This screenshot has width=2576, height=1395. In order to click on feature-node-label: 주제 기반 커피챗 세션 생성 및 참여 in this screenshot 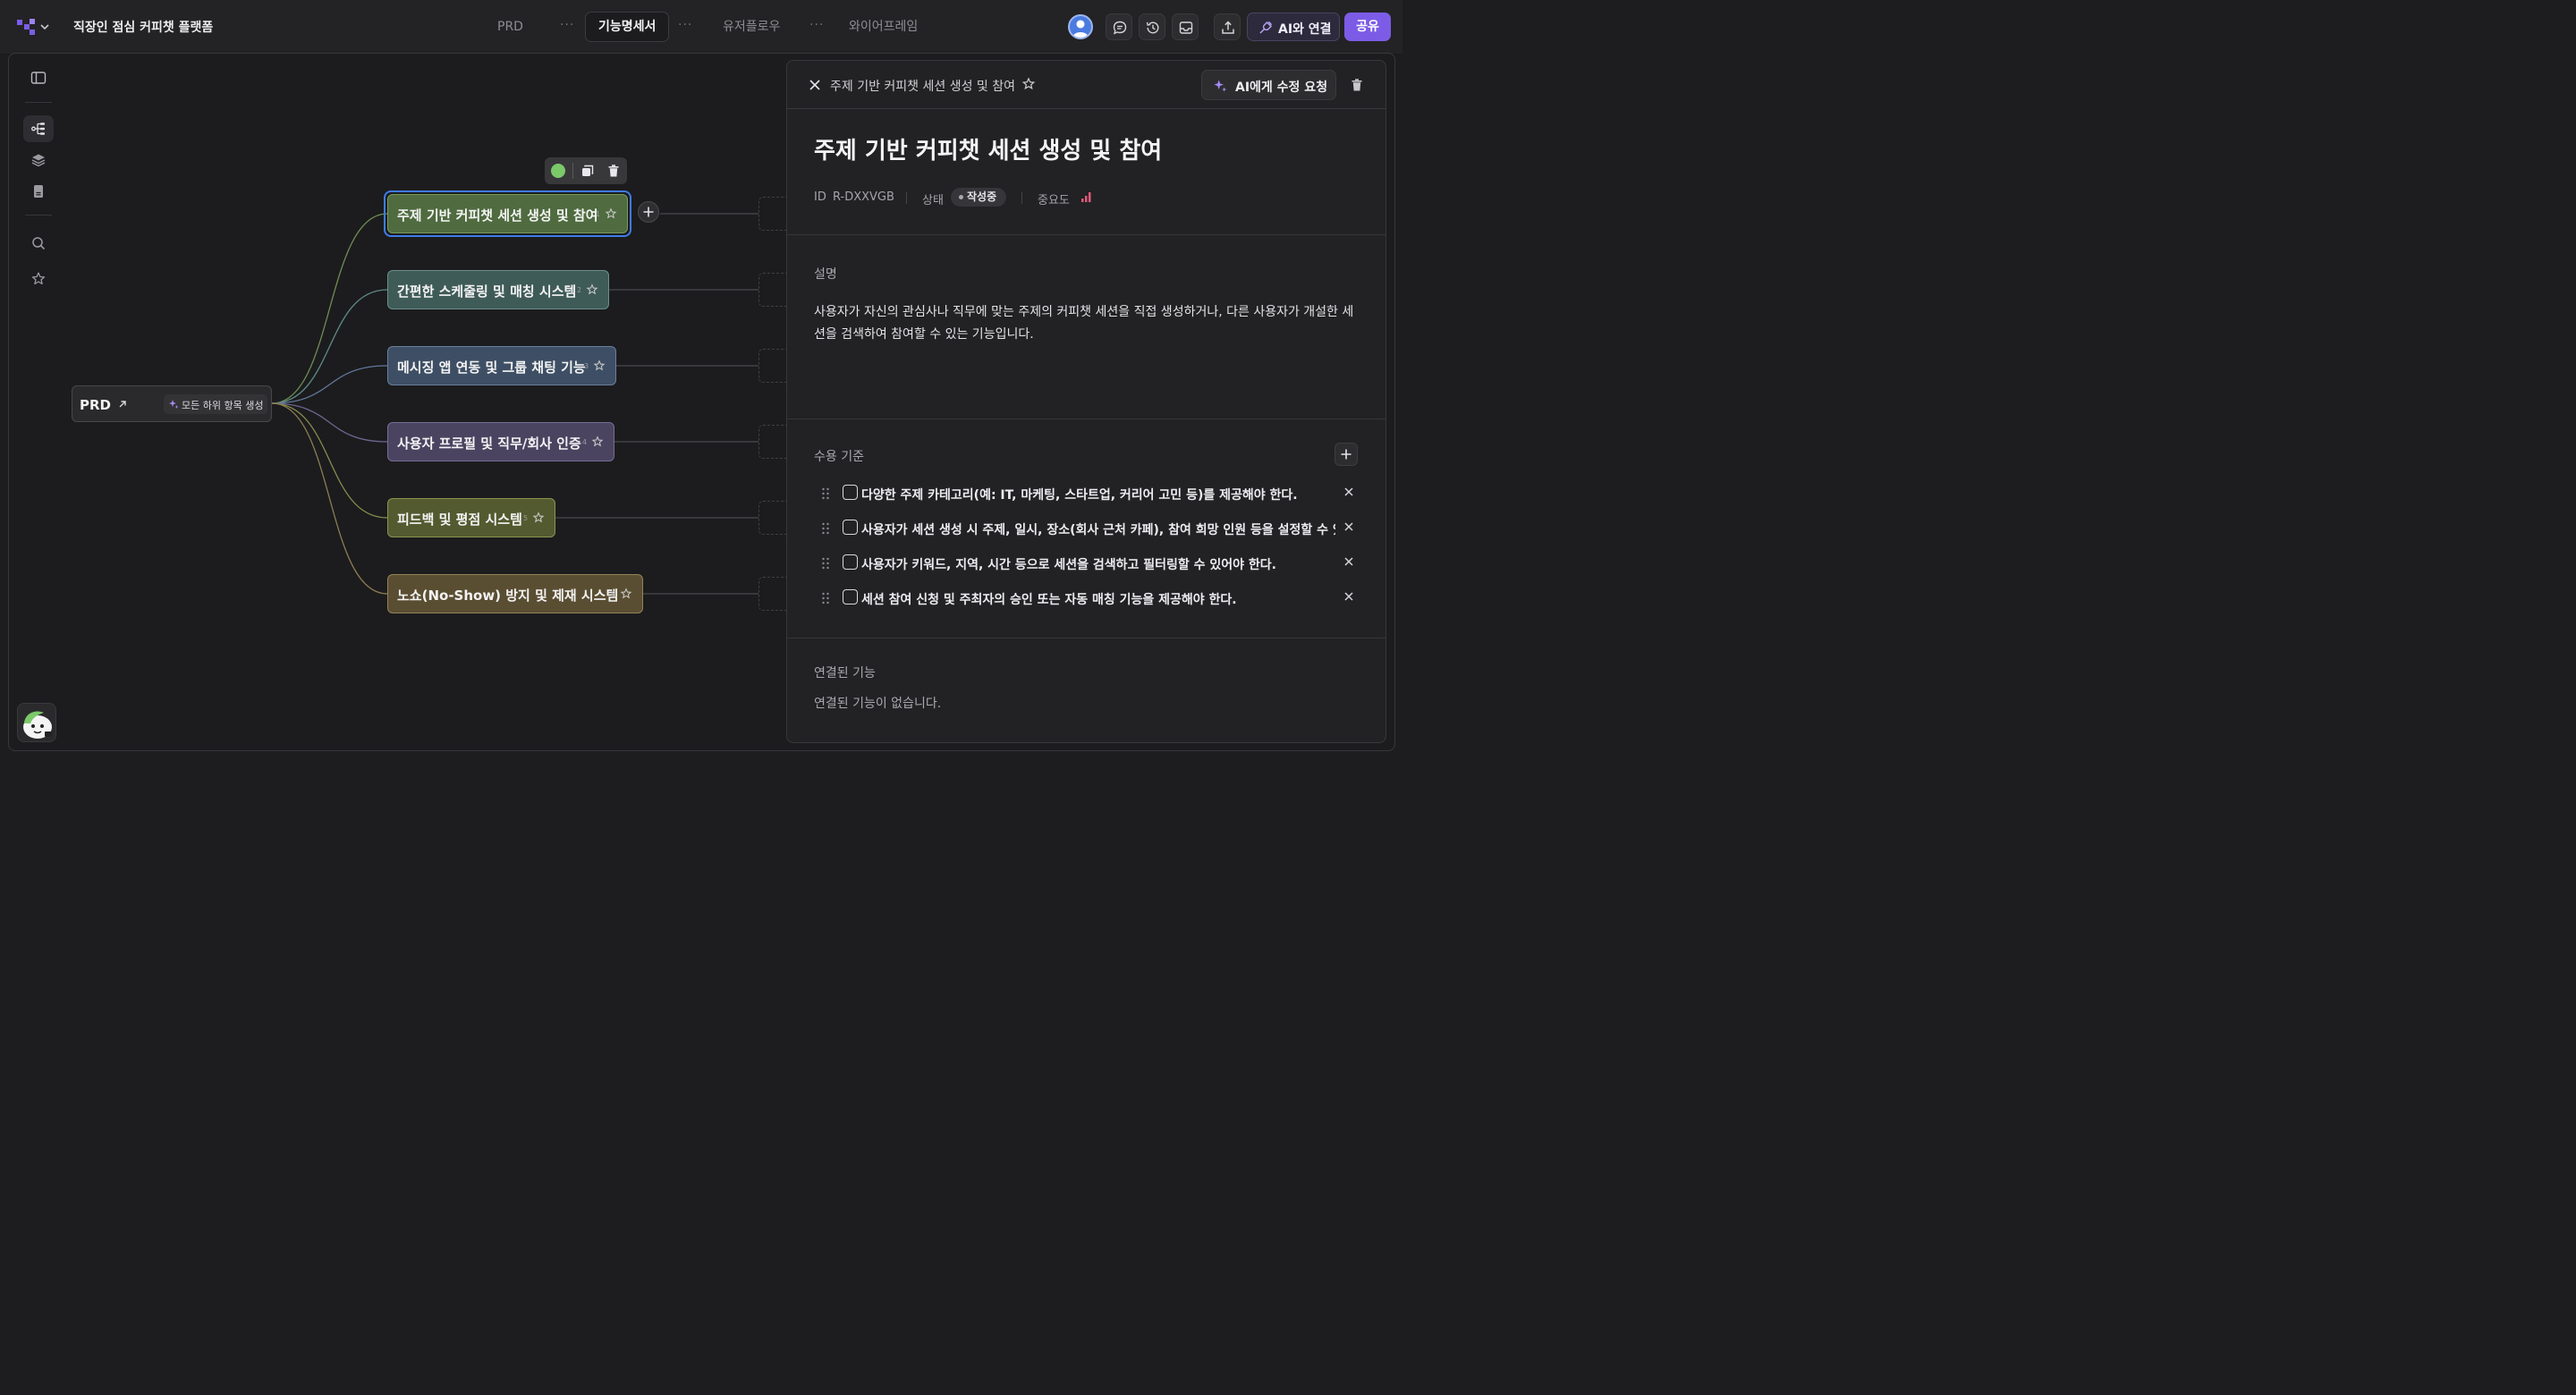, I will do `click(497, 215)`.